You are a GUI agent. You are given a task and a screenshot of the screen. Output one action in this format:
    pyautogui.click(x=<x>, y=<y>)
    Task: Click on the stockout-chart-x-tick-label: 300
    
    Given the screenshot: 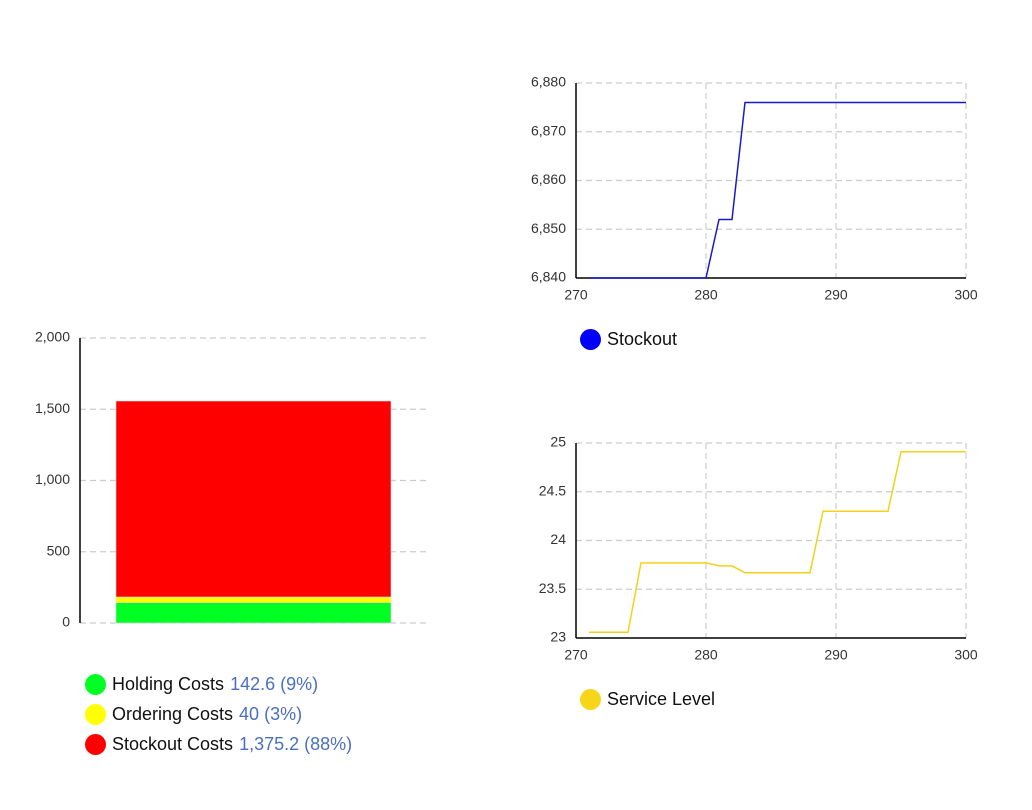 What is the action you would take?
    pyautogui.click(x=966, y=295)
    